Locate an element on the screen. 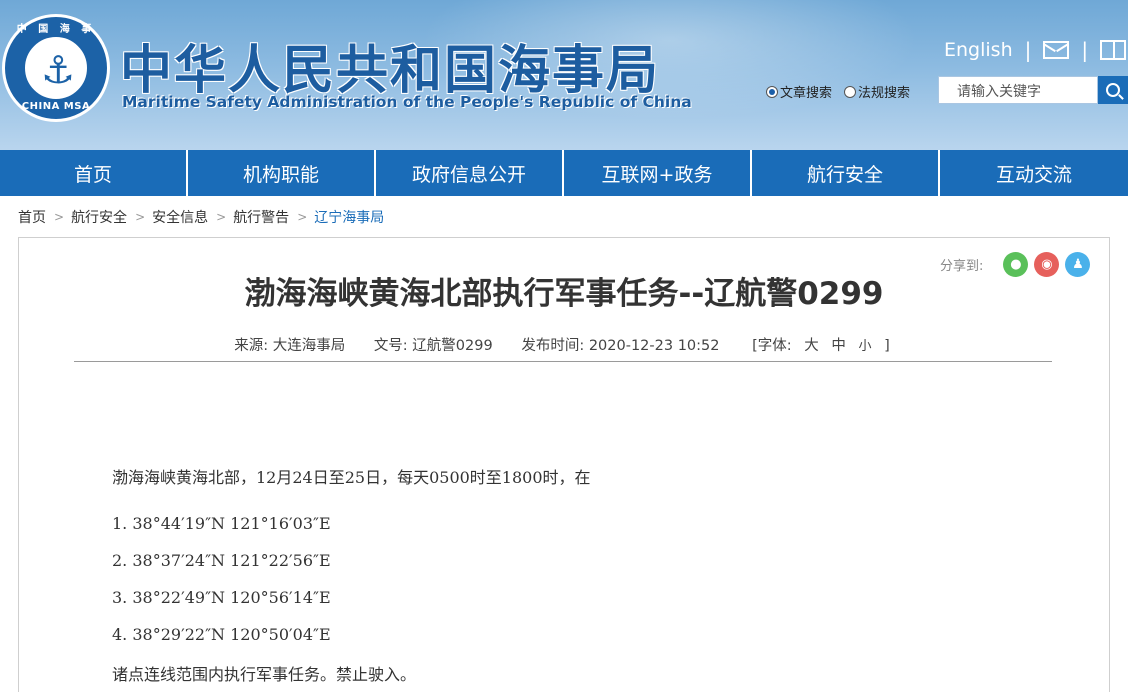 This screenshot has height=692, width=1128. article-publish-time: 发布时间: 2020-12-23 10:52 is located at coordinates (620, 346).